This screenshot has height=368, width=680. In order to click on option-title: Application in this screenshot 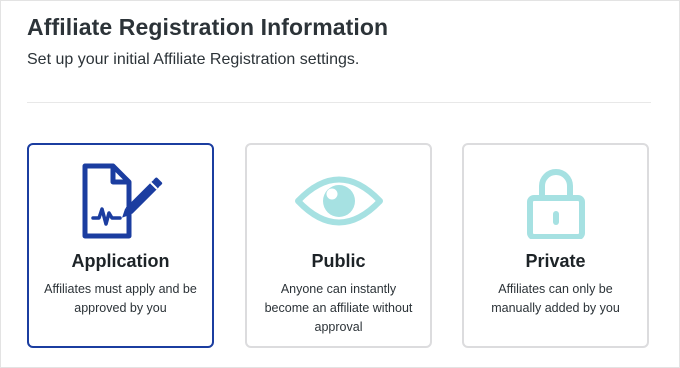, I will do `click(120, 261)`.